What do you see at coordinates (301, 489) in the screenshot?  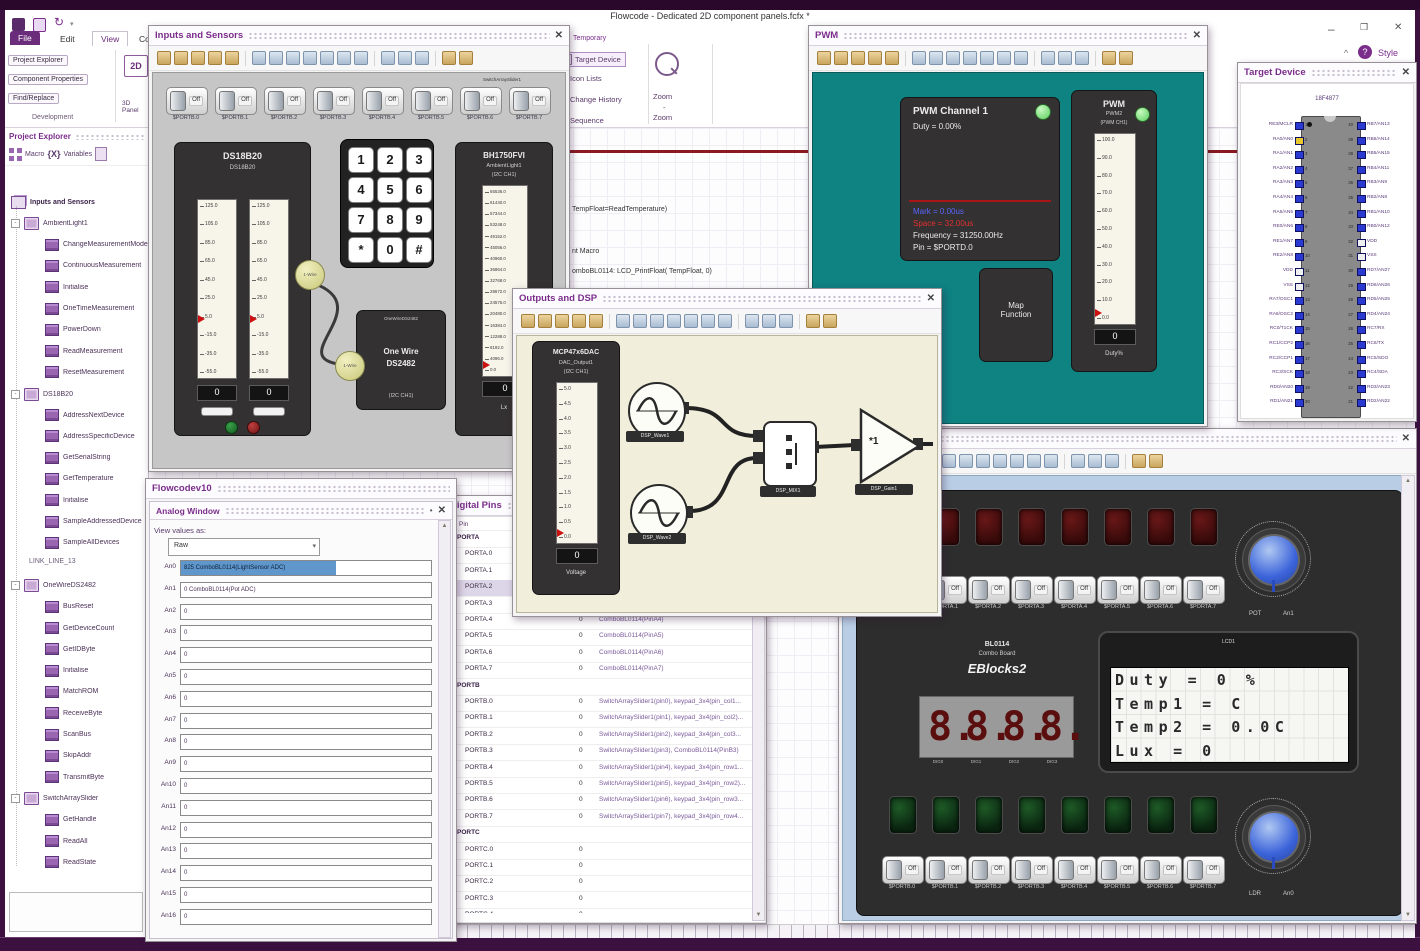 I see `window-titlebar: Flowcodev10` at bounding box center [301, 489].